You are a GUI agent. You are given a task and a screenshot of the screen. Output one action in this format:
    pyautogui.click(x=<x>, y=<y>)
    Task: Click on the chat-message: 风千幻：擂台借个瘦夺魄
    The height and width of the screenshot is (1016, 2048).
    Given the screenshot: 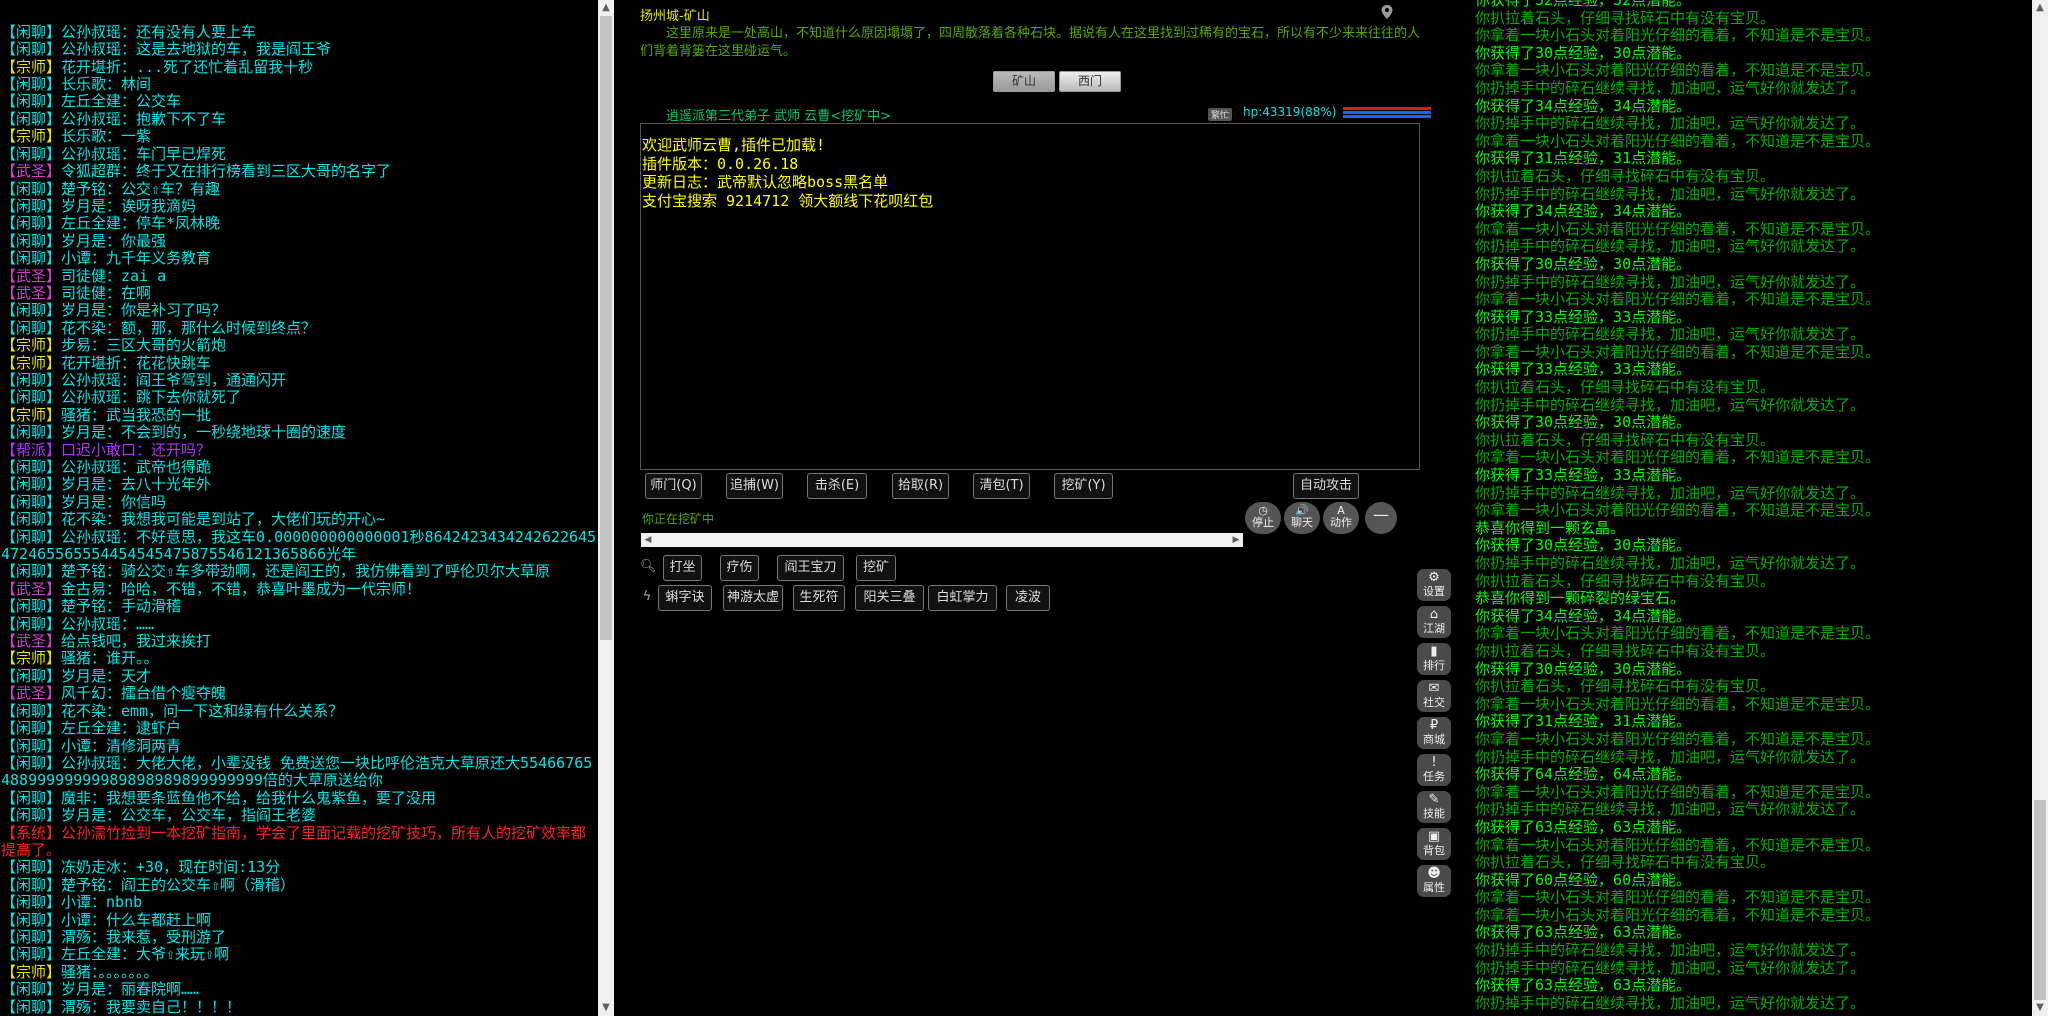 What is the action you would take?
    pyautogui.click(x=144, y=693)
    